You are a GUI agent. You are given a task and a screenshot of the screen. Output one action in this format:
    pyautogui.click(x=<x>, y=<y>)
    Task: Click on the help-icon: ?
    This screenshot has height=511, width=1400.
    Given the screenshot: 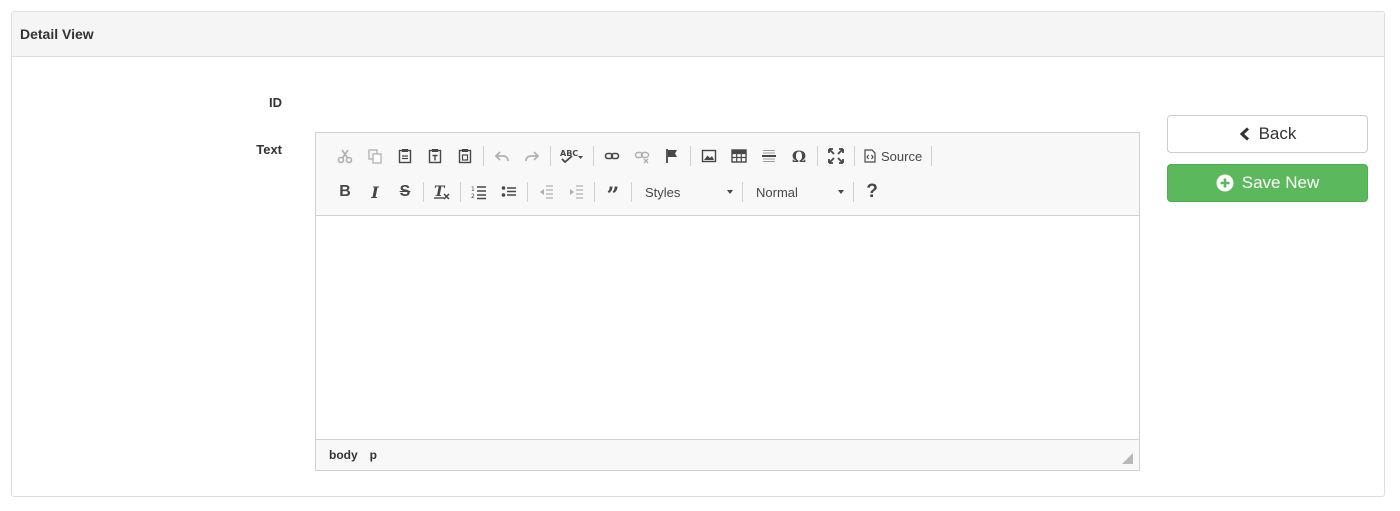 What is the action you would take?
    pyautogui.click(x=872, y=192)
    